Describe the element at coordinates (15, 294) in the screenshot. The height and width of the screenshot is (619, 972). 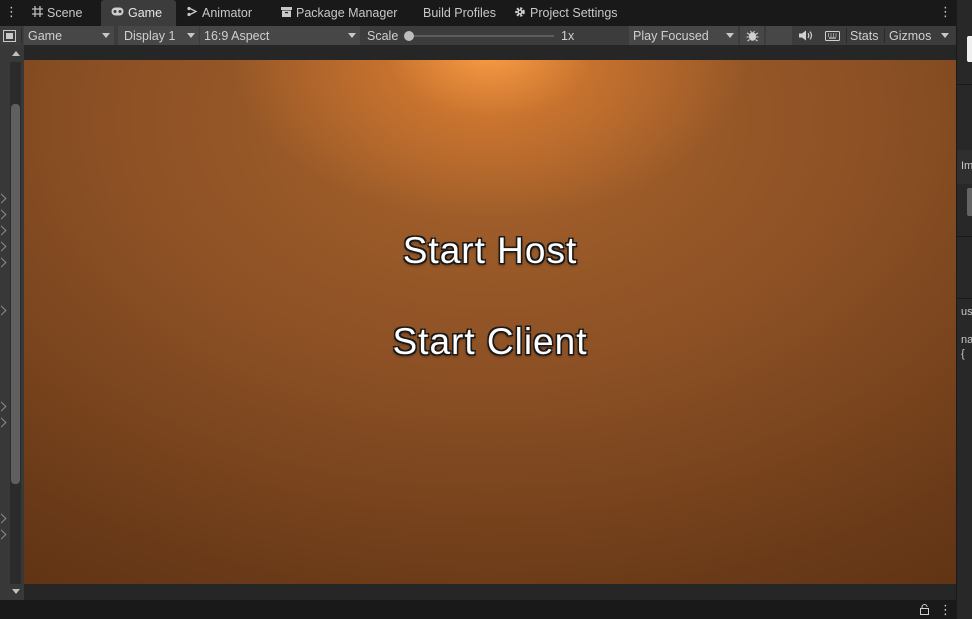
I see `scrollbar-thumb` at that location.